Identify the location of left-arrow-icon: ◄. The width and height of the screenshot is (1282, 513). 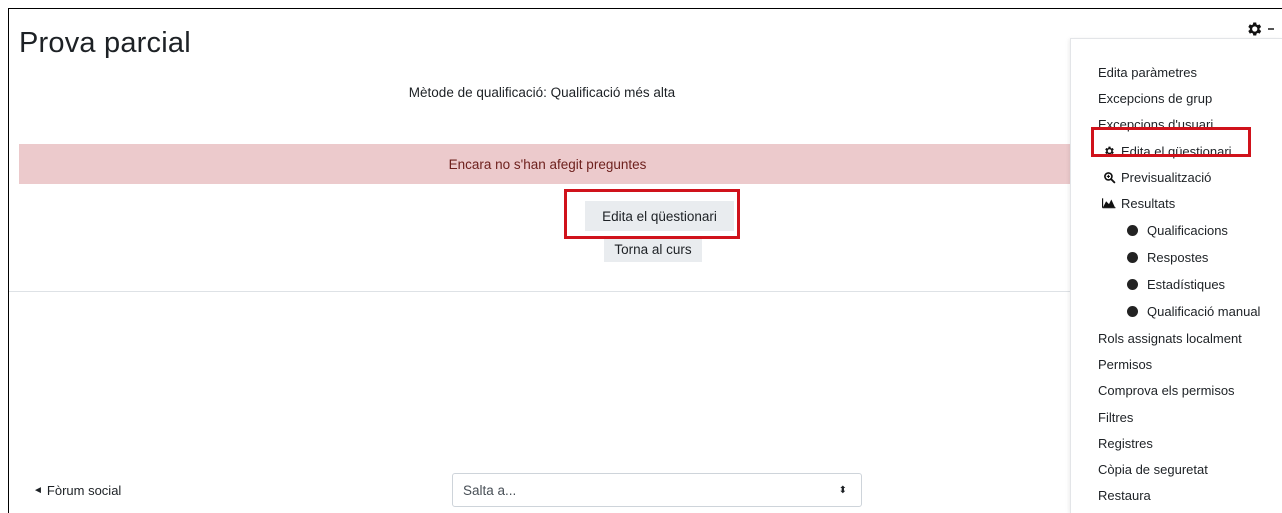
(38, 490).